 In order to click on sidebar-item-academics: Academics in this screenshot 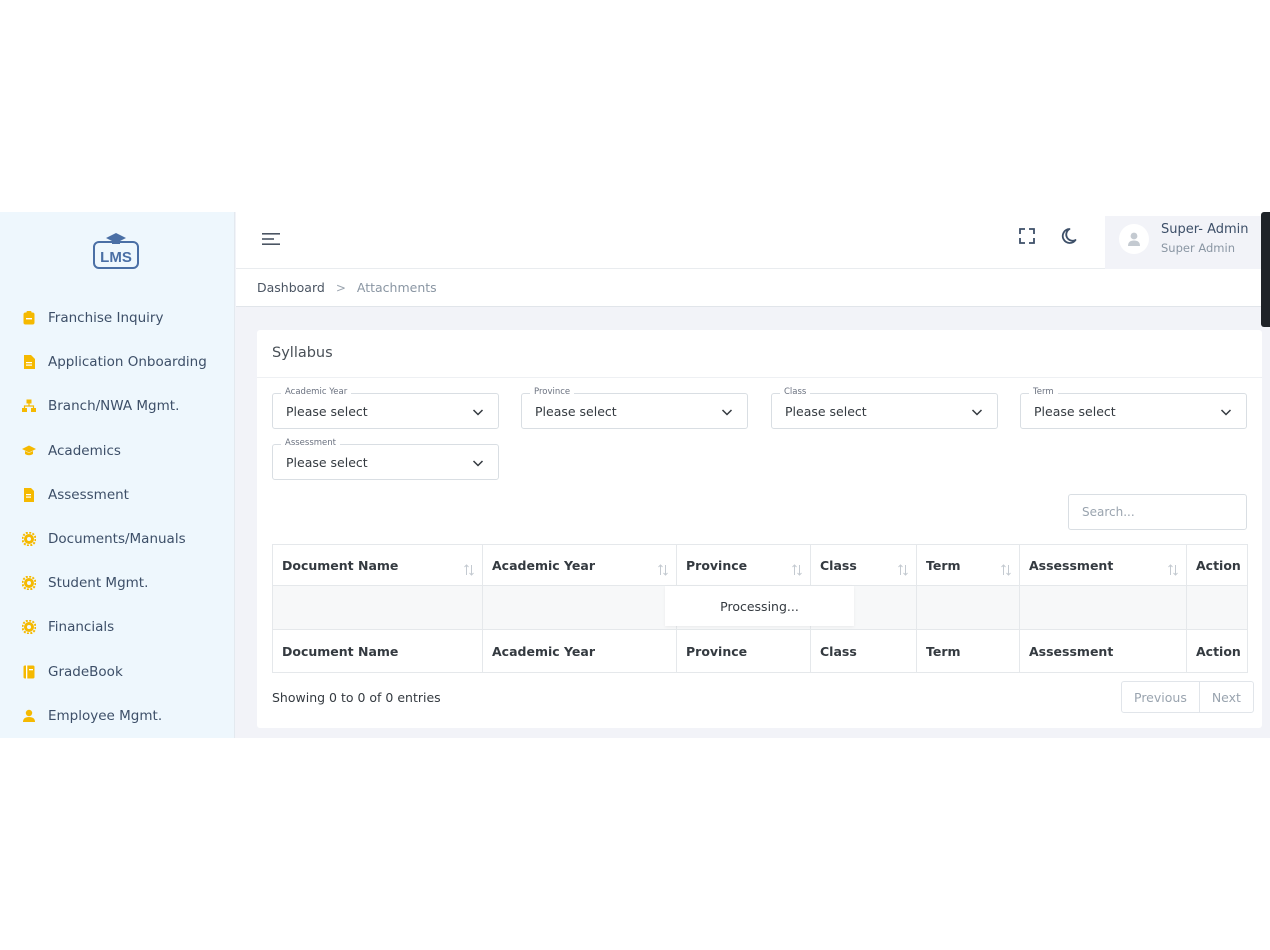, I will do `click(117, 451)`.